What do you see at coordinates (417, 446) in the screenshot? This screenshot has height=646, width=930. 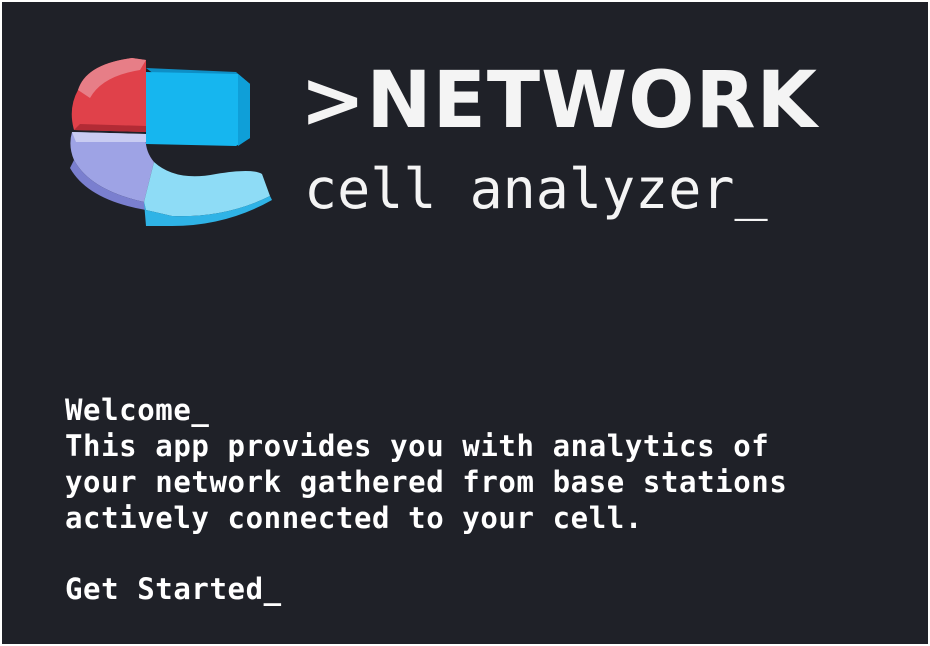 I see `welcome-line-1: This app provides you with analytics of` at bounding box center [417, 446].